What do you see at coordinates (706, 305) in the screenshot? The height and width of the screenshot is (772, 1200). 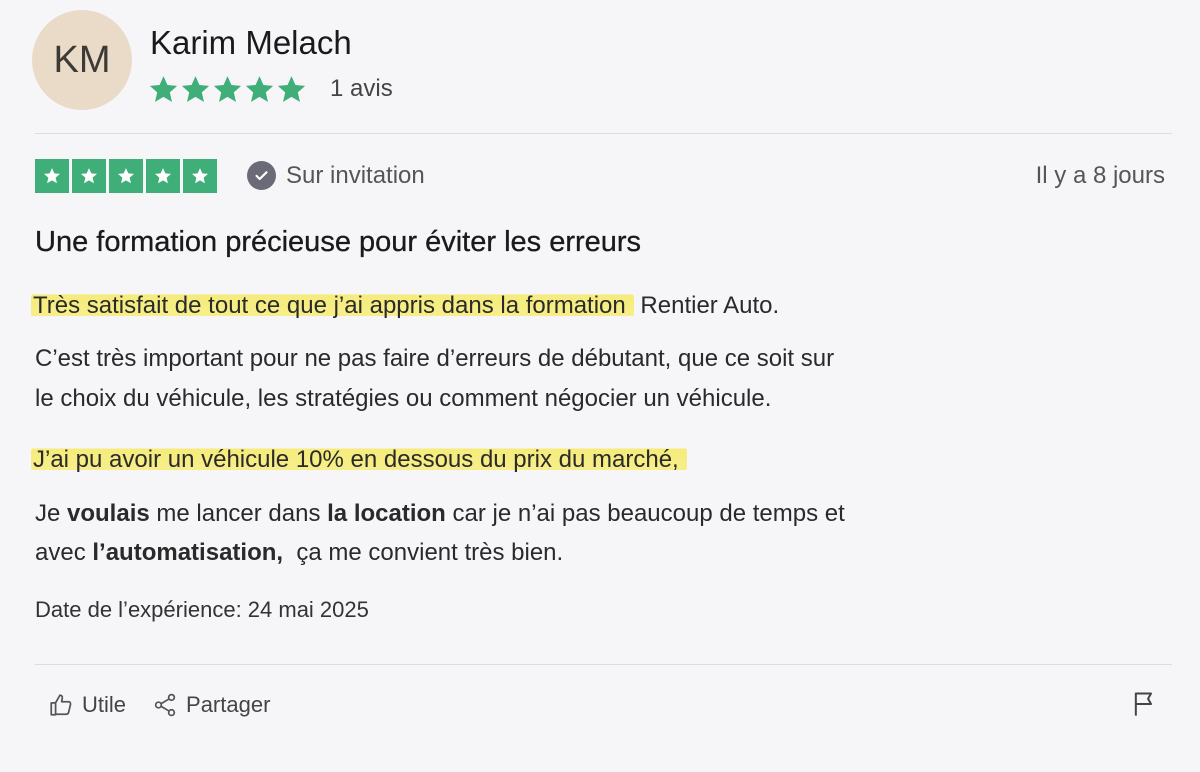 I see `review-text: Rentier Auto.` at bounding box center [706, 305].